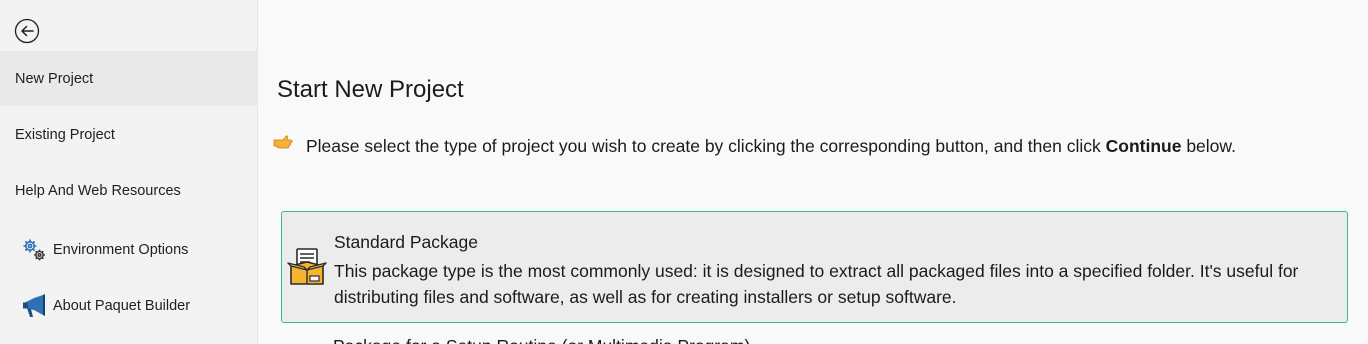 This screenshot has height=344, width=1368. I want to click on instruction-continue-emphasis: Continue, so click(1143, 146).